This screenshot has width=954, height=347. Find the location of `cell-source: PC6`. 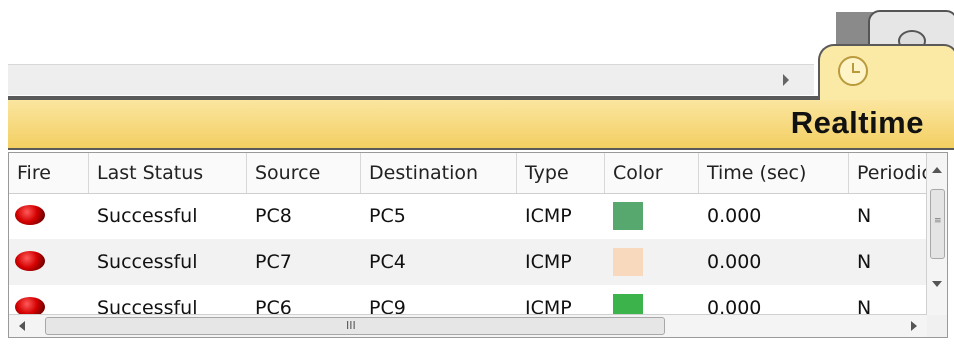

cell-source: PC6 is located at coordinates (273, 307).